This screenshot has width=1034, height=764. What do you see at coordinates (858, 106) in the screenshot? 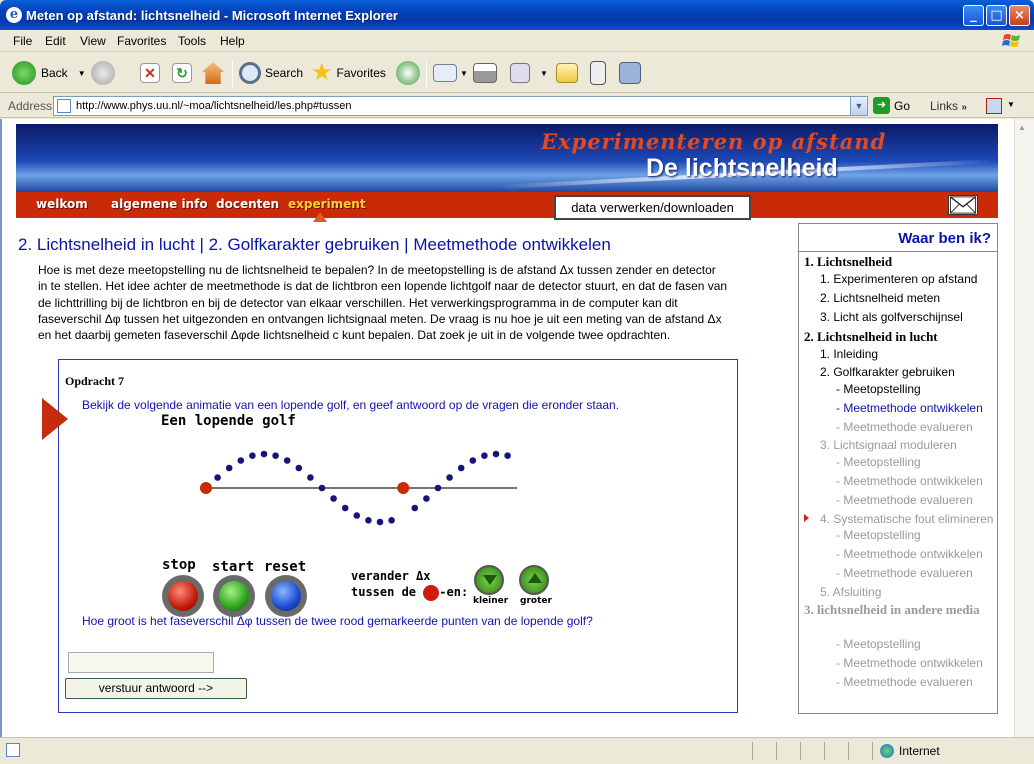
I see `address-dropdown: ▼` at bounding box center [858, 106].